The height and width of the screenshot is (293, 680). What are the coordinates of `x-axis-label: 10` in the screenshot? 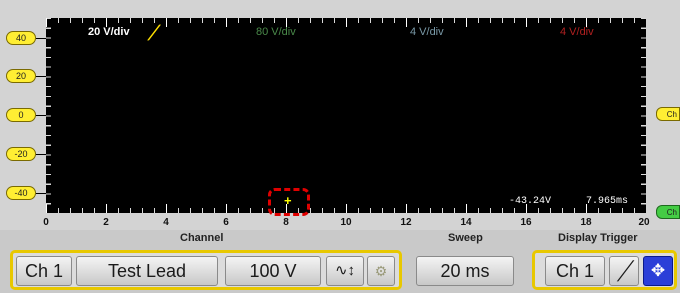 It's located at (346, 222).